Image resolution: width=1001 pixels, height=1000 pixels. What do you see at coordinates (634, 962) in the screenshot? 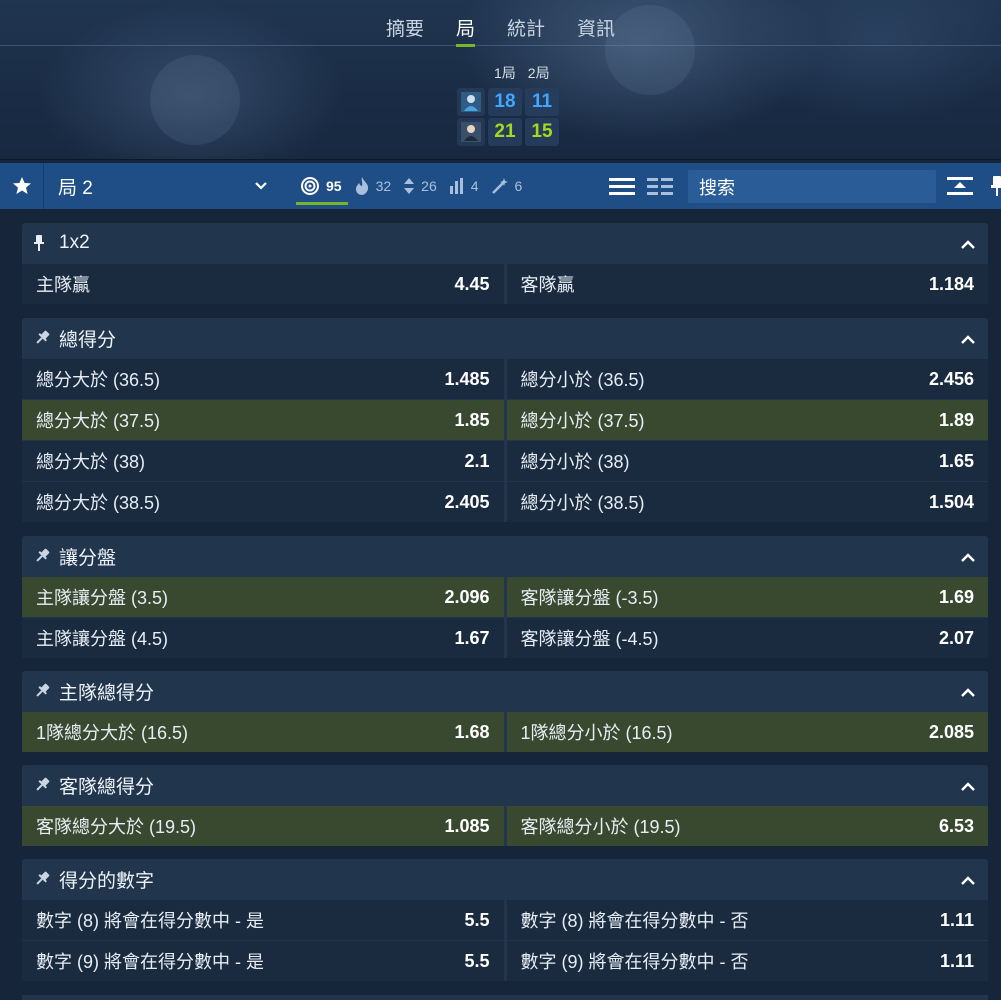
I see `odds-label: 數字 (9) 將會在得分數中 - 否` at bounding box center [634, 962].